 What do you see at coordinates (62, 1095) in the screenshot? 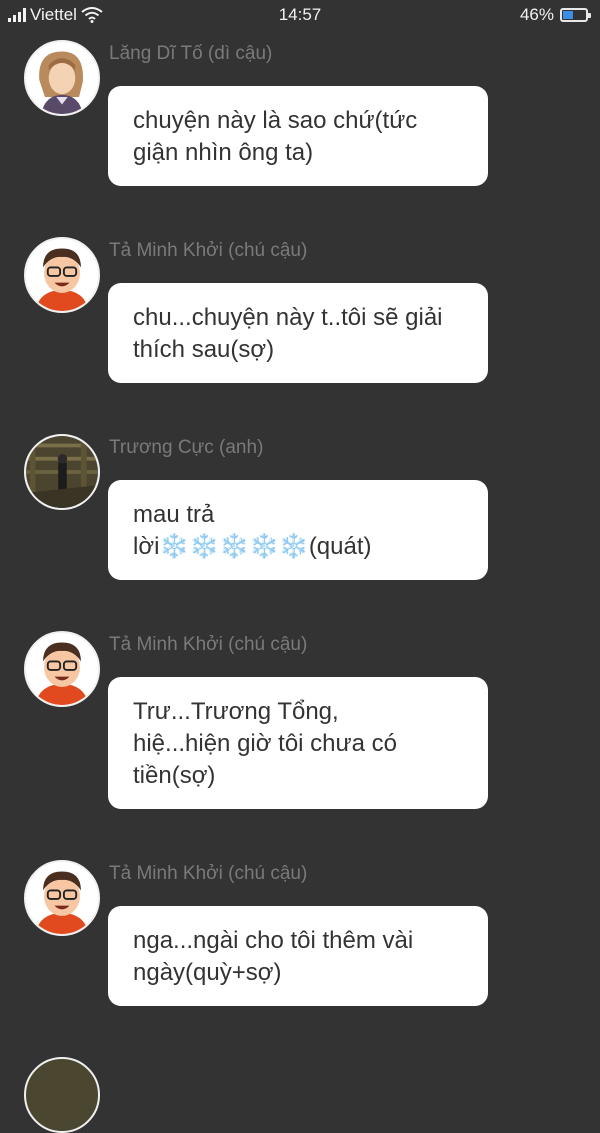
I see `avatar-partial` at bounding box center [62, 1095].